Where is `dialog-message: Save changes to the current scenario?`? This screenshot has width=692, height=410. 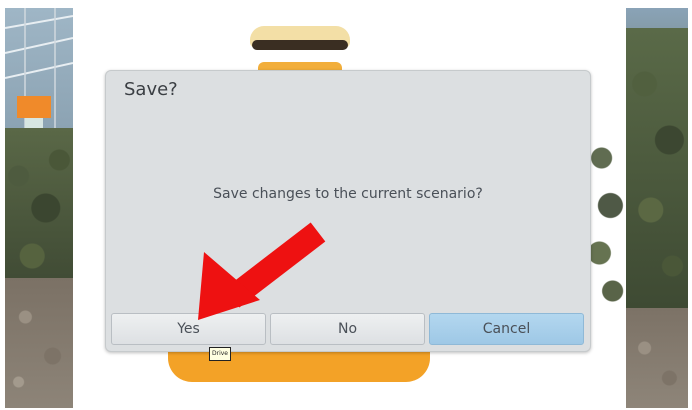 dialog-message: Save changes to the current scenario? is located at coordinates (348, 194).